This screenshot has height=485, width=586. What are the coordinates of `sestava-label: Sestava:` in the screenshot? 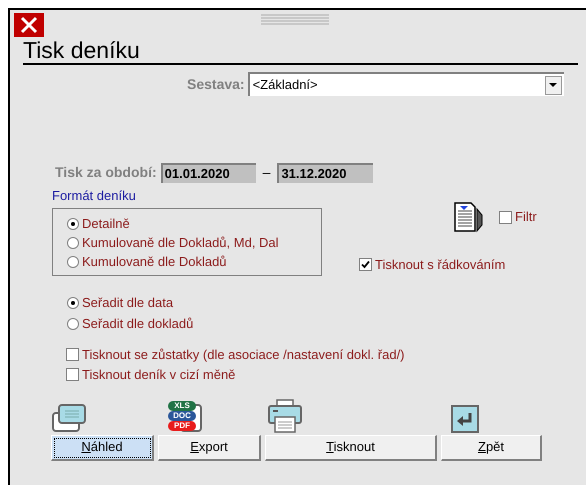 It's located at (216, 84).